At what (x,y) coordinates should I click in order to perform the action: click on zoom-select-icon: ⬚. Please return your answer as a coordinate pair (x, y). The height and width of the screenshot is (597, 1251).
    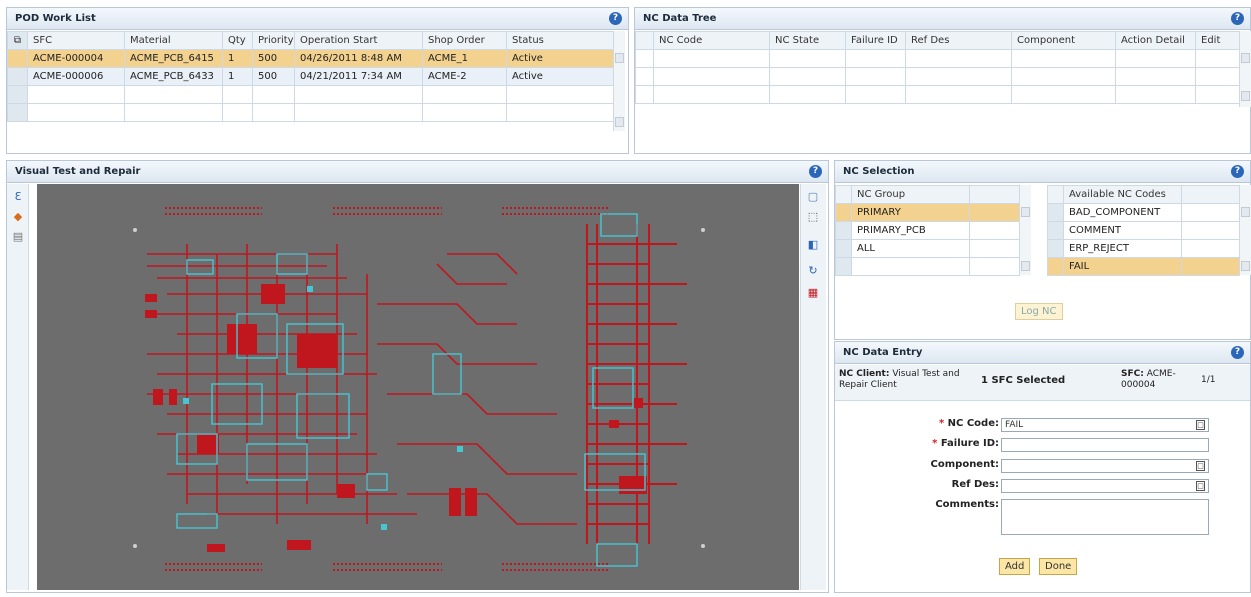
    Looking at the image, I should click on (813, 217).